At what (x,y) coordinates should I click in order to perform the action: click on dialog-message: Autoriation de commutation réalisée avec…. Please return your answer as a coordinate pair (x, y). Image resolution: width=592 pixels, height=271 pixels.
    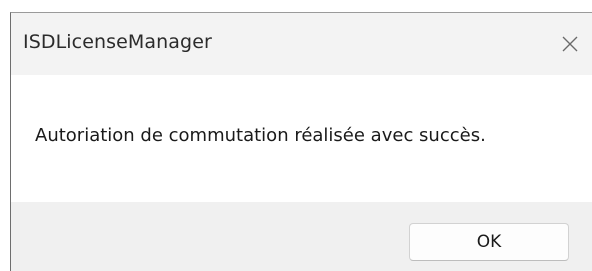
    Looking at the image, I should click on (260, 135).